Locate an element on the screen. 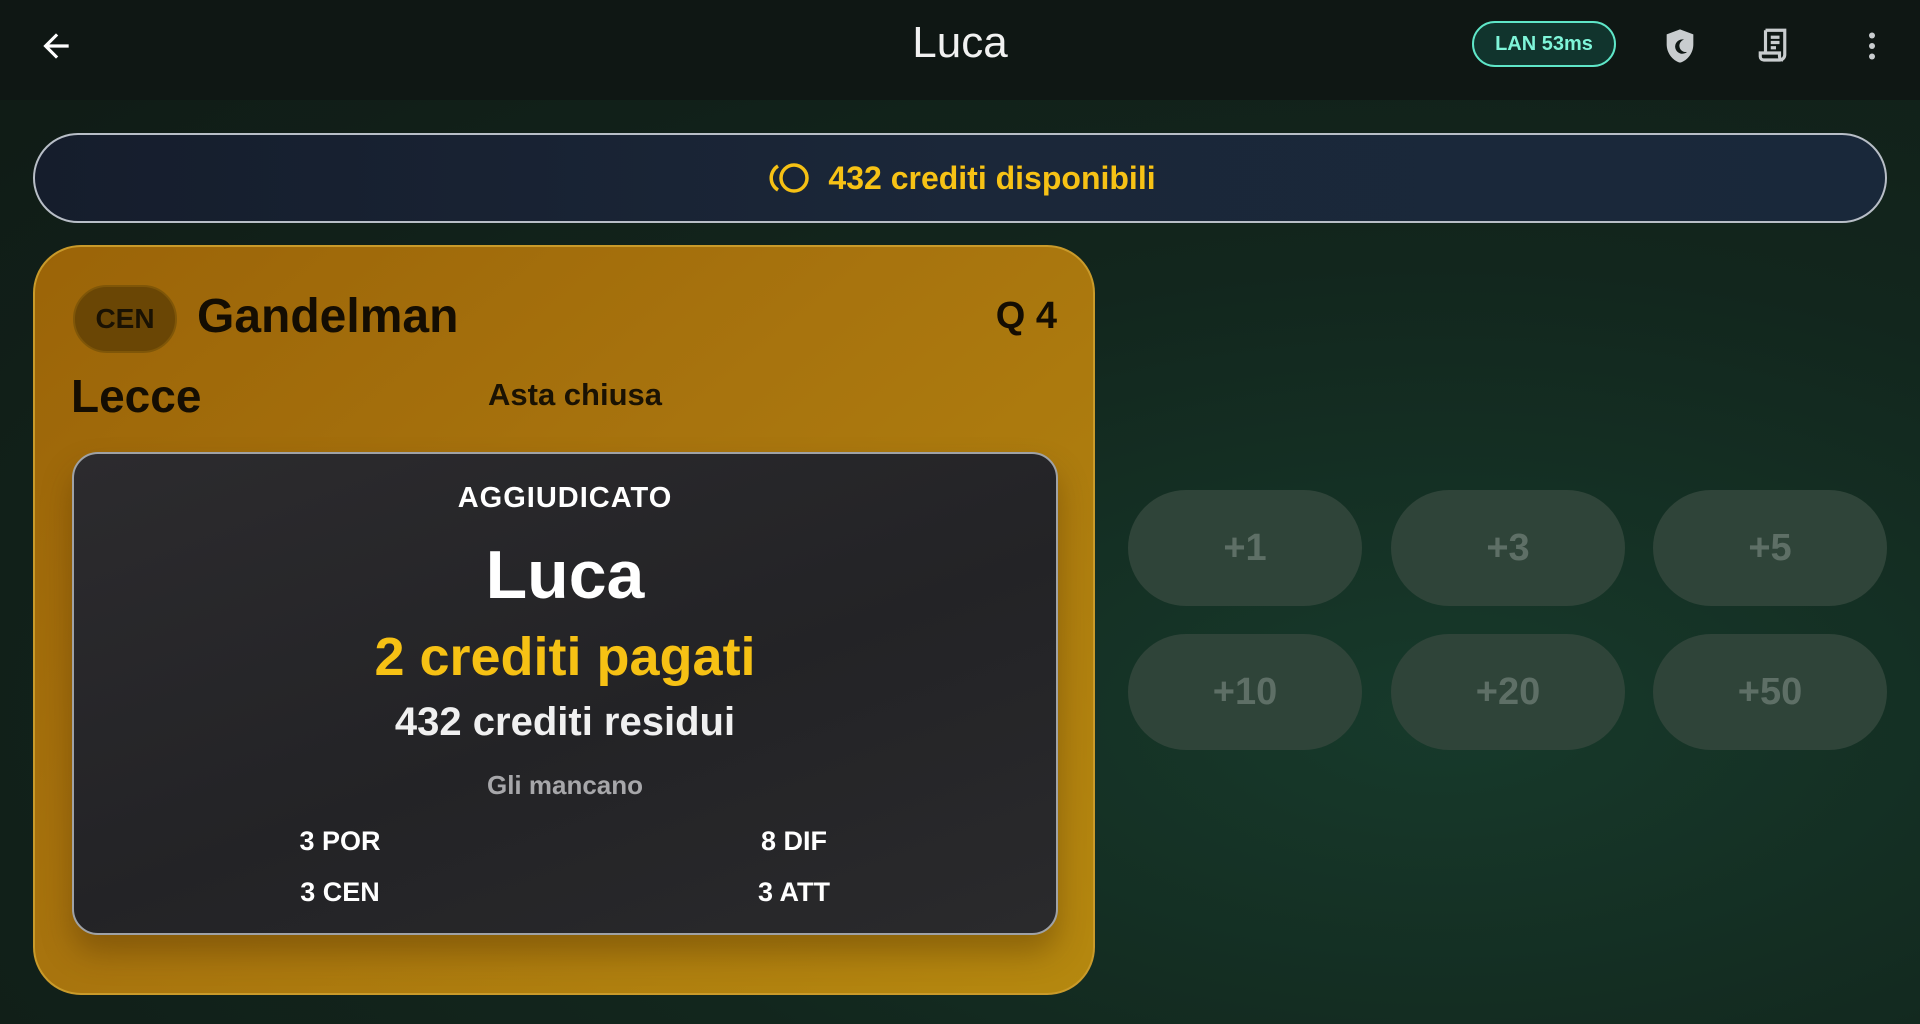  bid-plus-1-button: +1 is located at coordinates (1245, 548).